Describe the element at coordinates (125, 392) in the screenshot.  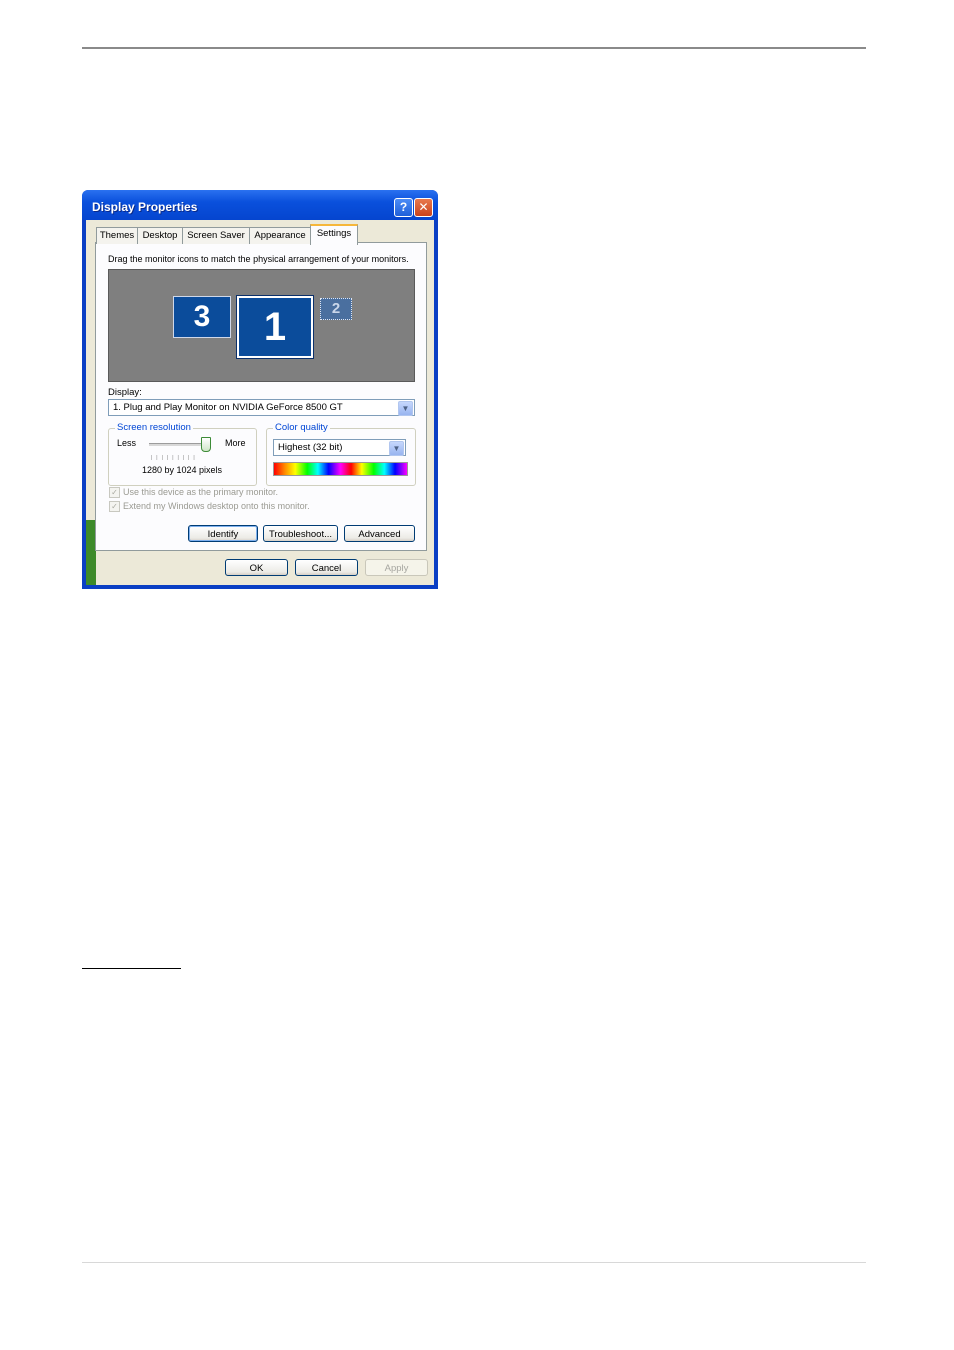
I see `display-label: Display:` at that location.